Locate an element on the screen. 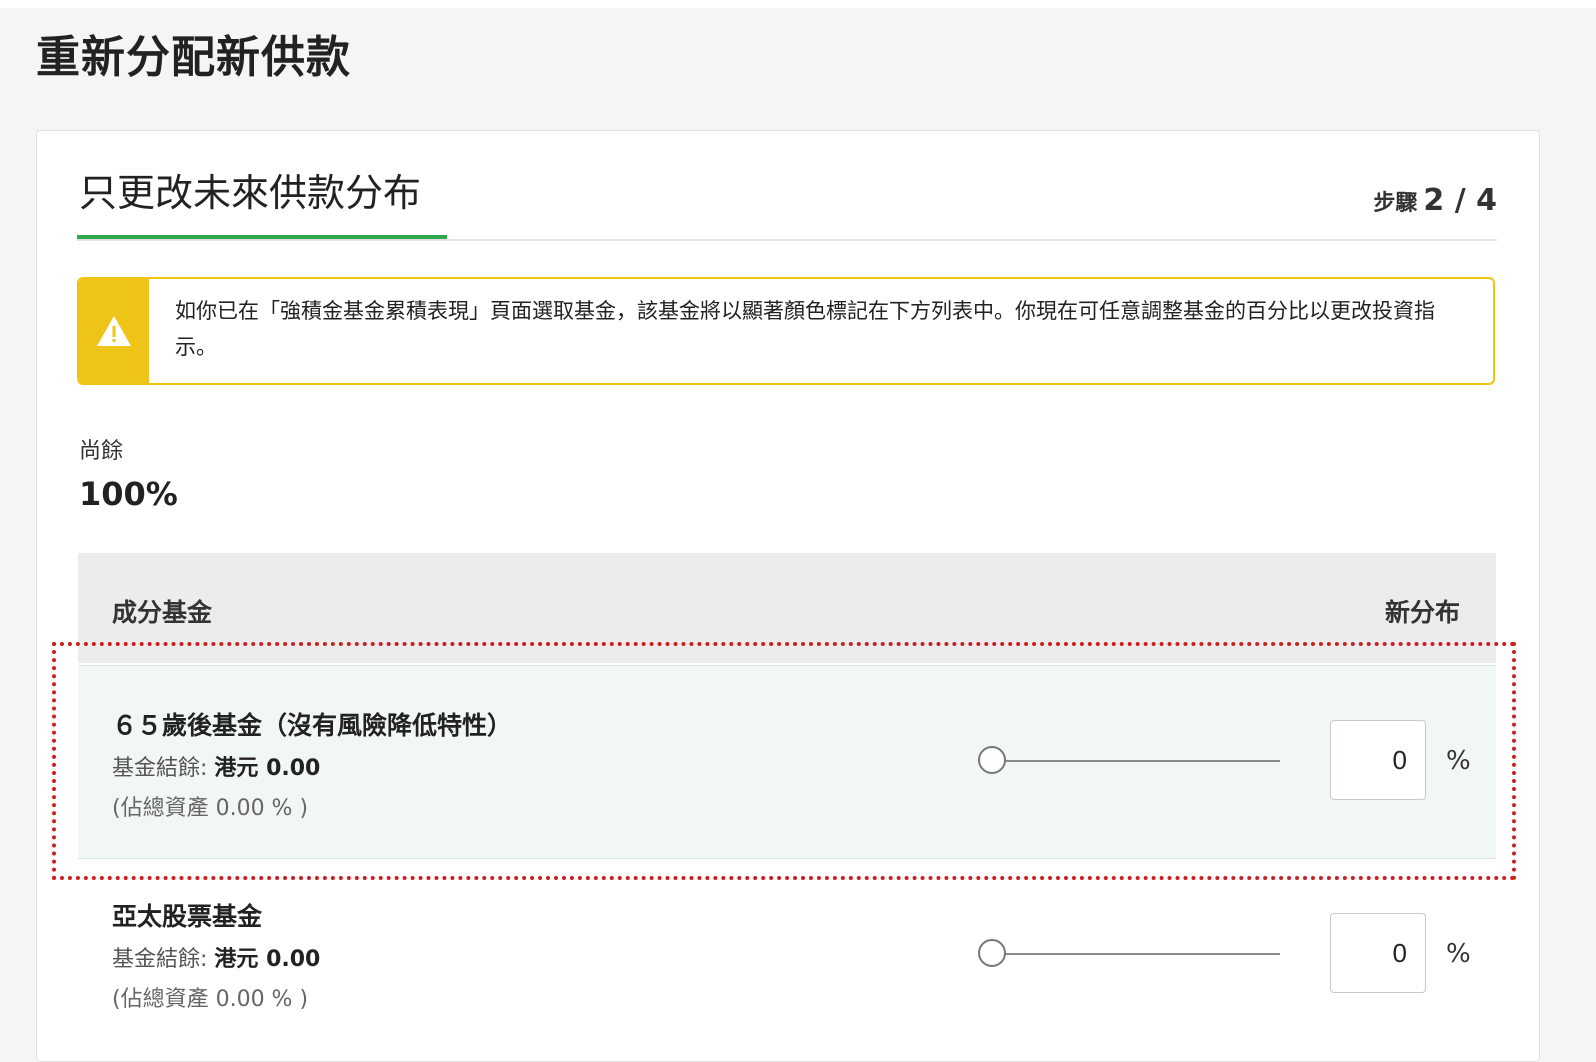  step-word: 步驟 is located at coordinates (1395, 203).